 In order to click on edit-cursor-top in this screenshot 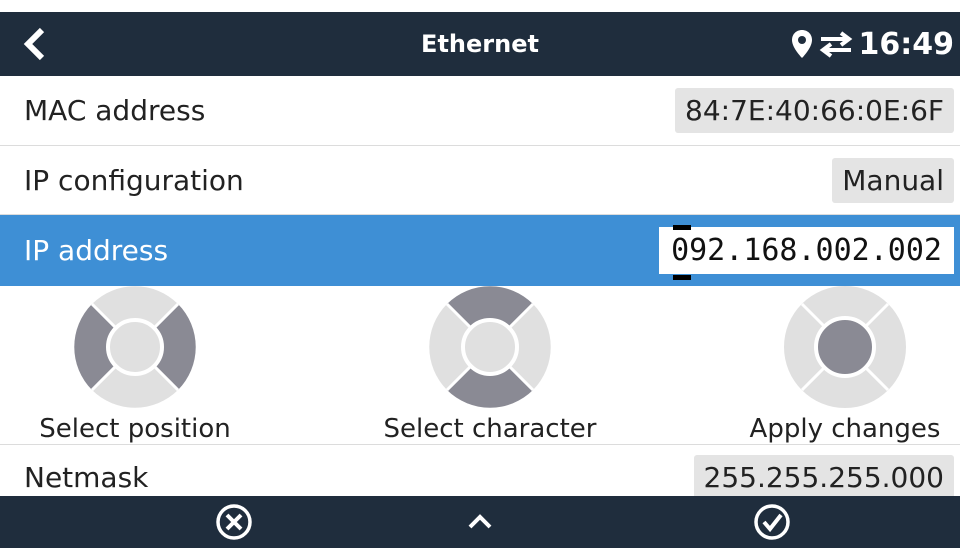, I will do `click(682, 227)`.